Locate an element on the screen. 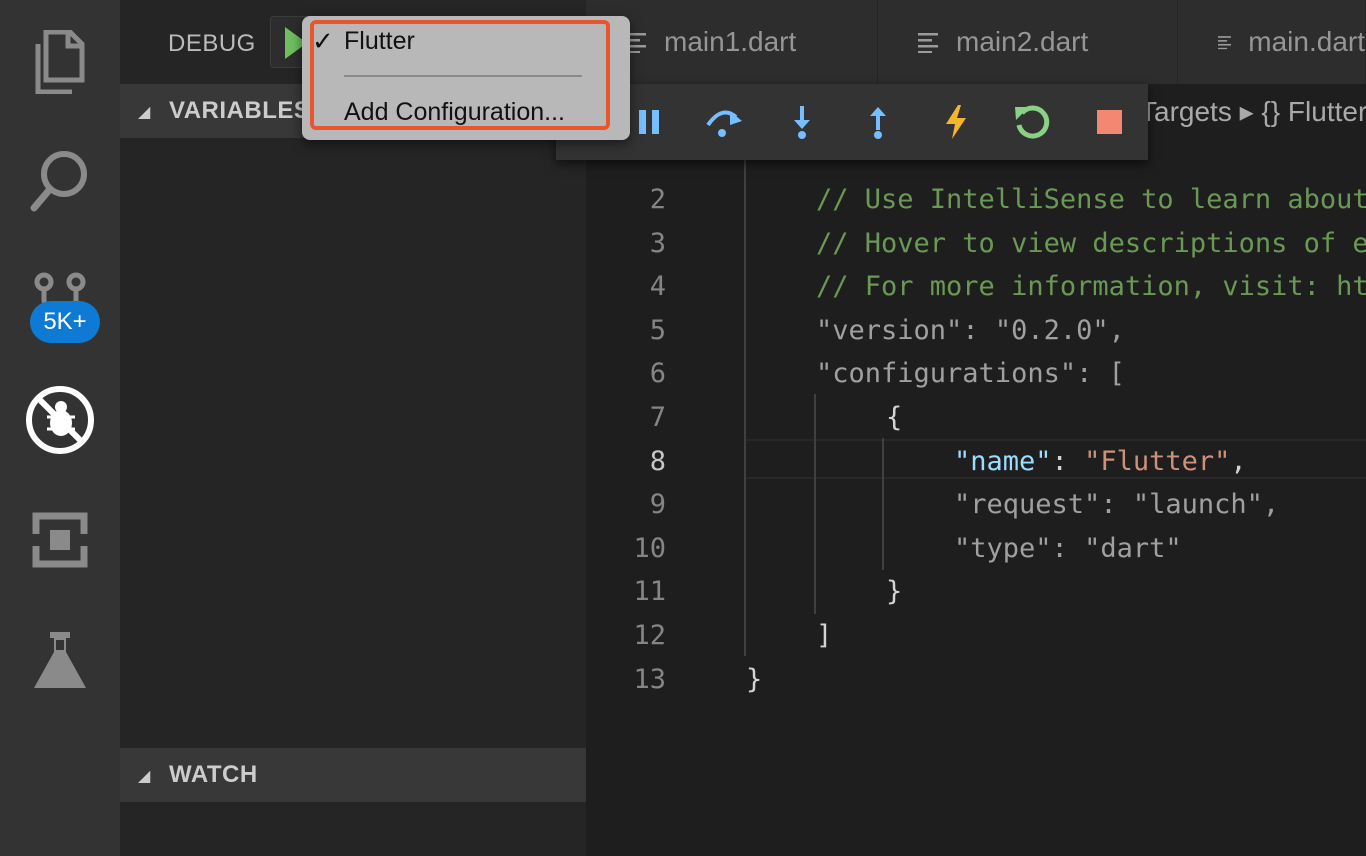 Image resolution: width=1366 pixels, height=856 pixels. hot-reload-icon is located at coordinates (956, 122).